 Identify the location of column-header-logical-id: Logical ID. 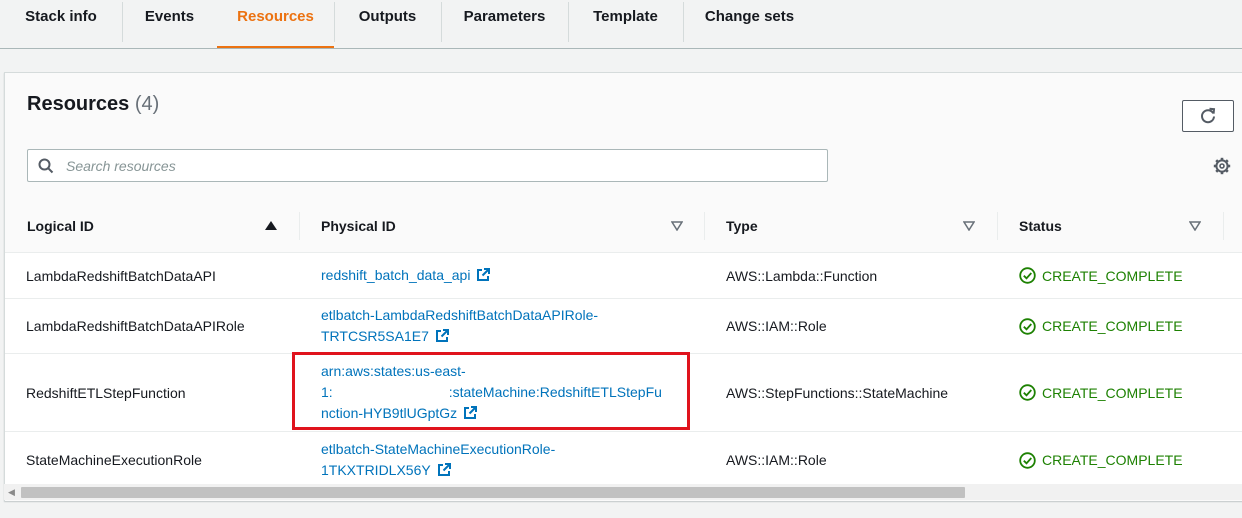
(164, 226).